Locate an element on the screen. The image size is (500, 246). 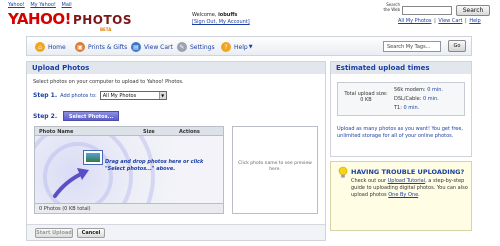
step-2-number: Step 2. is located at coordinates (45, 116).